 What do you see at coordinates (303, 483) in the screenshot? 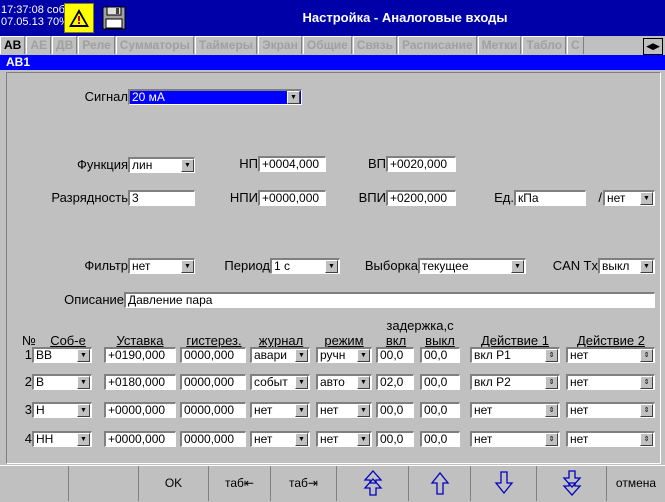
I see `tab-forward-button: таб⇥` at bounding box center [303, 483].